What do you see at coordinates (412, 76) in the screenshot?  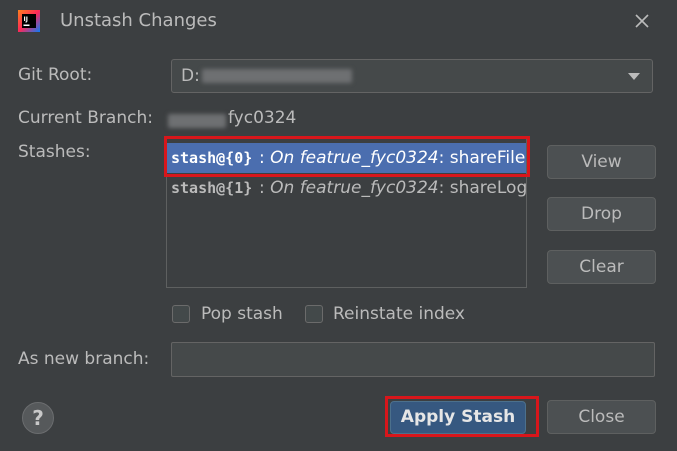 I see `git-root-select: D:` at bounding box center [412, 76].